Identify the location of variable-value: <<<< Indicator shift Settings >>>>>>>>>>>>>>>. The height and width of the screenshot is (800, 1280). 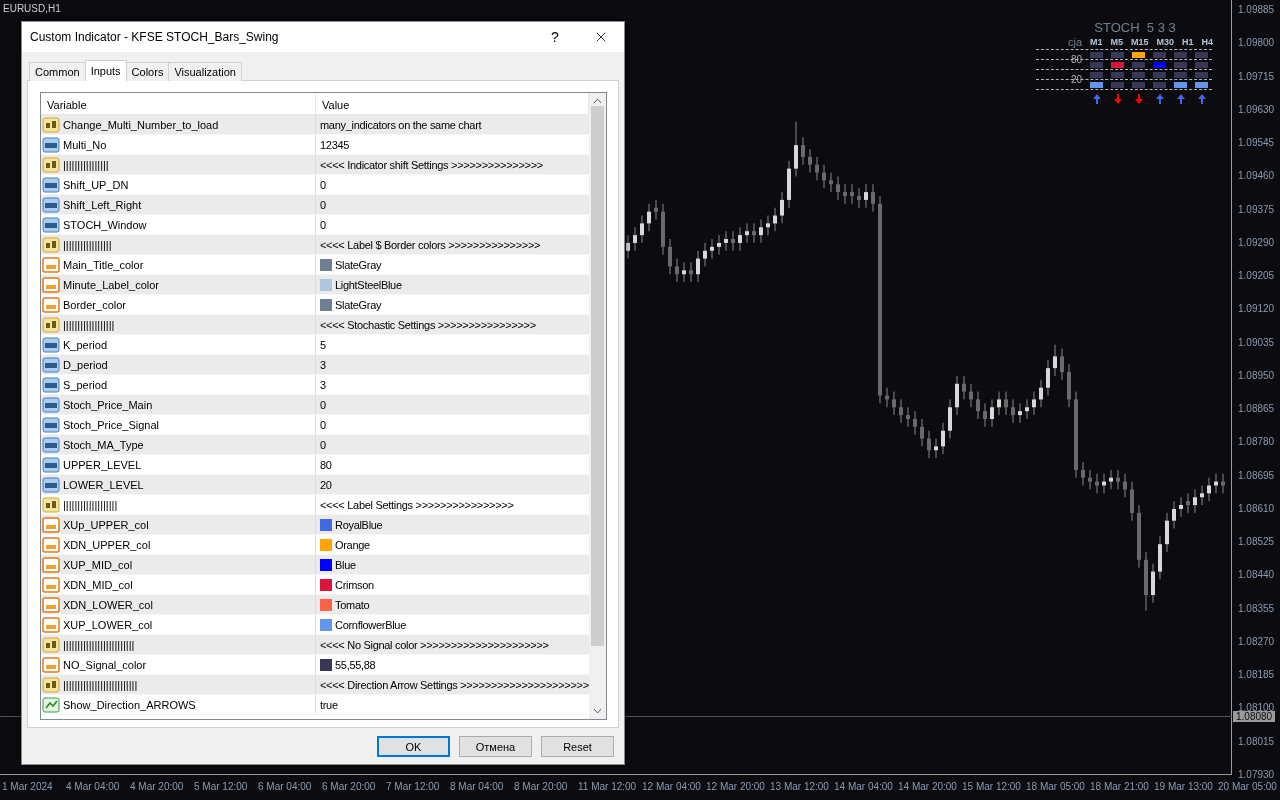
(431, 164).